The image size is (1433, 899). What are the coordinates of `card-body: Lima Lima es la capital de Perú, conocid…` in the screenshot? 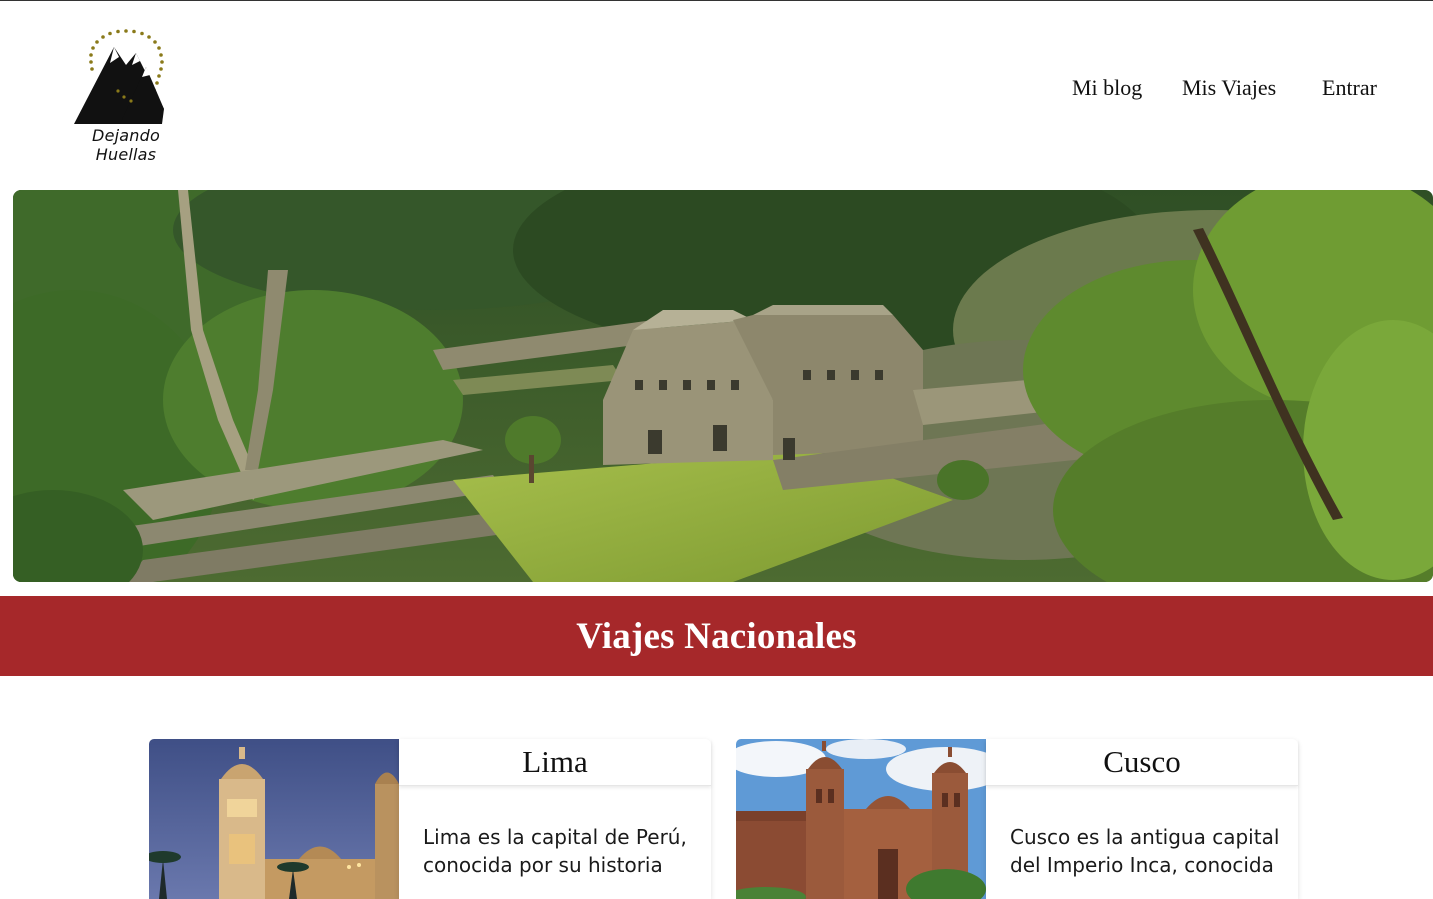 It's located at (555, 819).